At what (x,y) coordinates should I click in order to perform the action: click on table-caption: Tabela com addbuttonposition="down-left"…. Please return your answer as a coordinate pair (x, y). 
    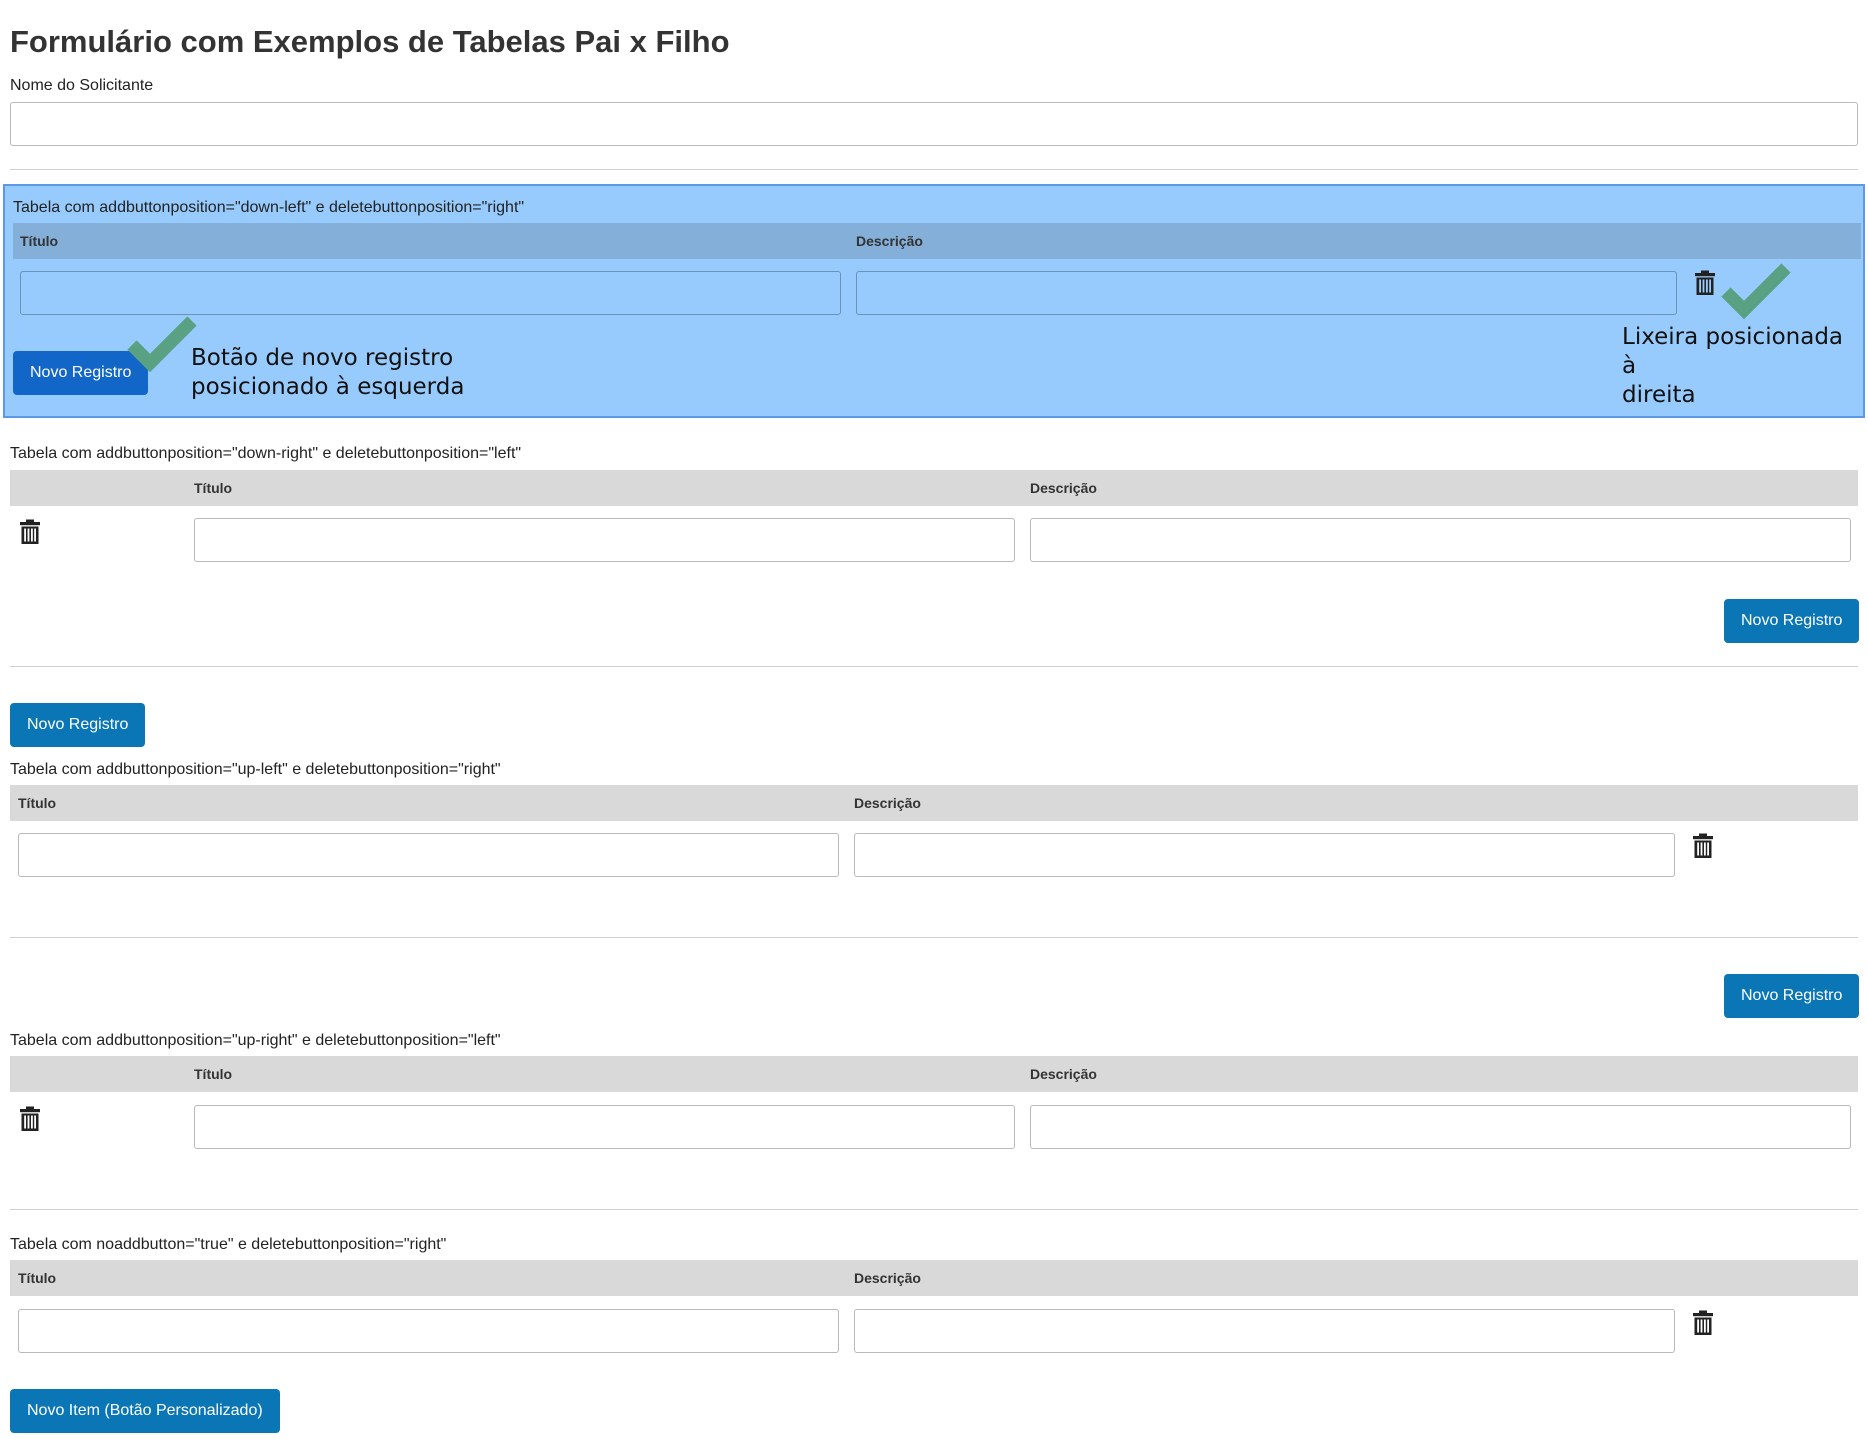
    Looking at the image, I should click on (269, 207).